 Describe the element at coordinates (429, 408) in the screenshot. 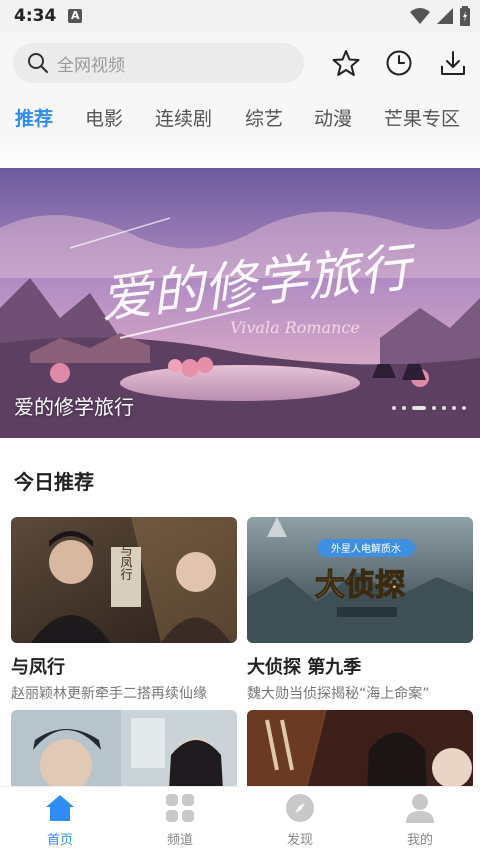

I see `banner-pagination` at that location.